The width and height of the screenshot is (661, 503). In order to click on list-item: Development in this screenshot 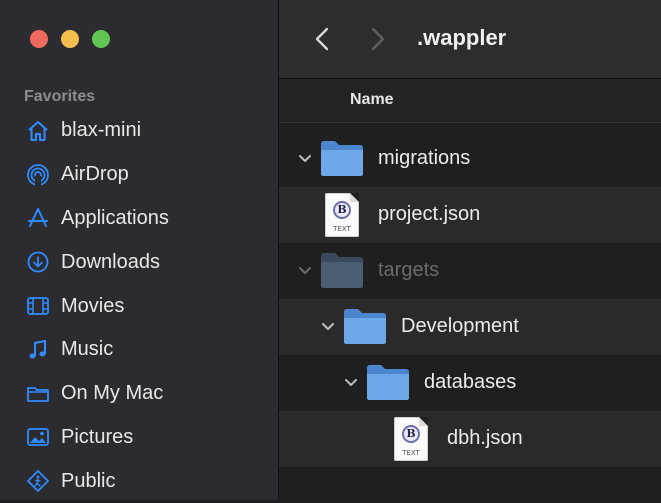, I will do `click(470, 327)`.